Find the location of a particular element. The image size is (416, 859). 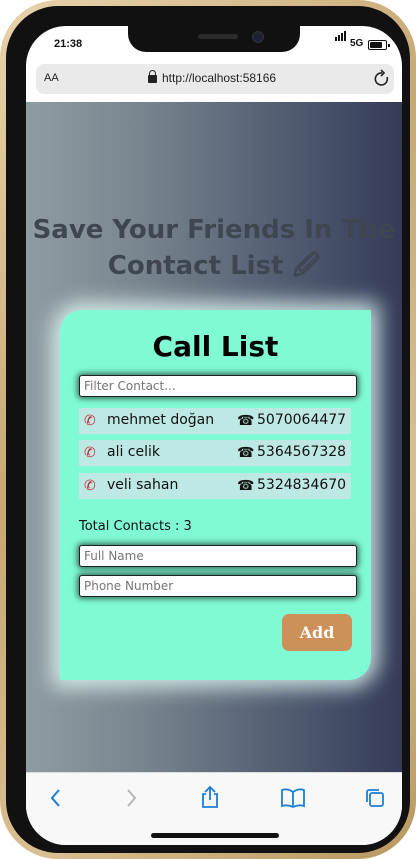

notch is located at coordinates (214, 39).